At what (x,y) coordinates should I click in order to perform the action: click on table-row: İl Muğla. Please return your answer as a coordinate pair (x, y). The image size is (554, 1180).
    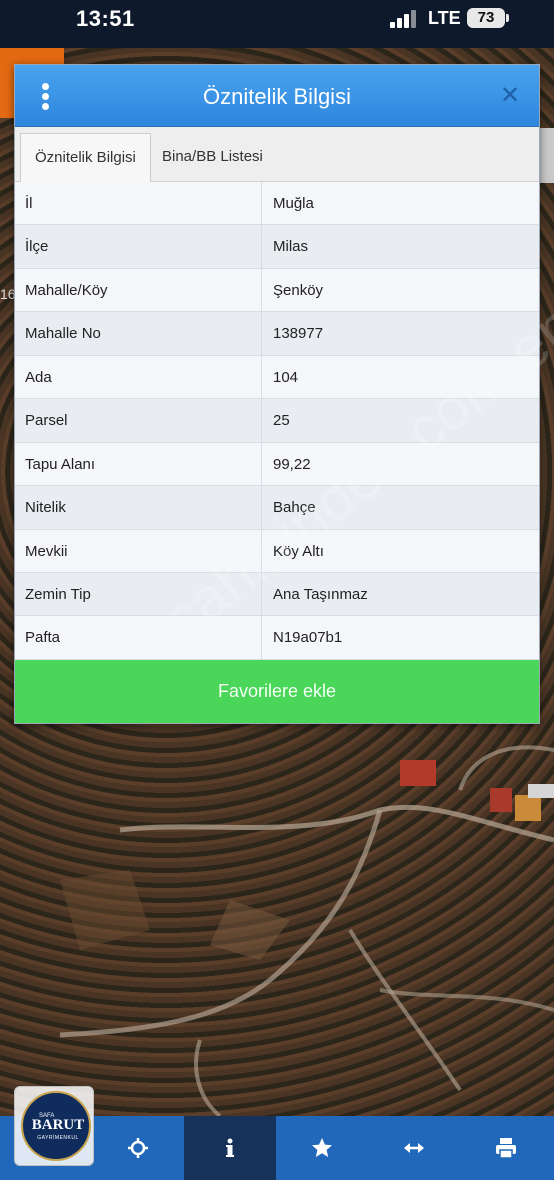
    Looking at the image, I should click on (277, 204).